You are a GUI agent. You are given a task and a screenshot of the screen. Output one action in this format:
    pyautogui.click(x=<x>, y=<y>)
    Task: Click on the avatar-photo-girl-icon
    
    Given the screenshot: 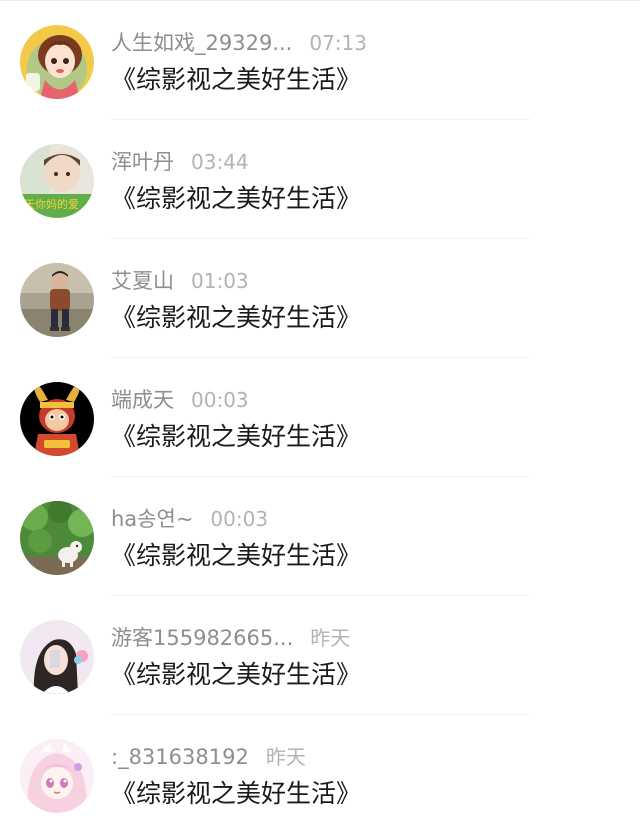 What is the action you would take?
    pyautogui.click(x=57, y=657)
    